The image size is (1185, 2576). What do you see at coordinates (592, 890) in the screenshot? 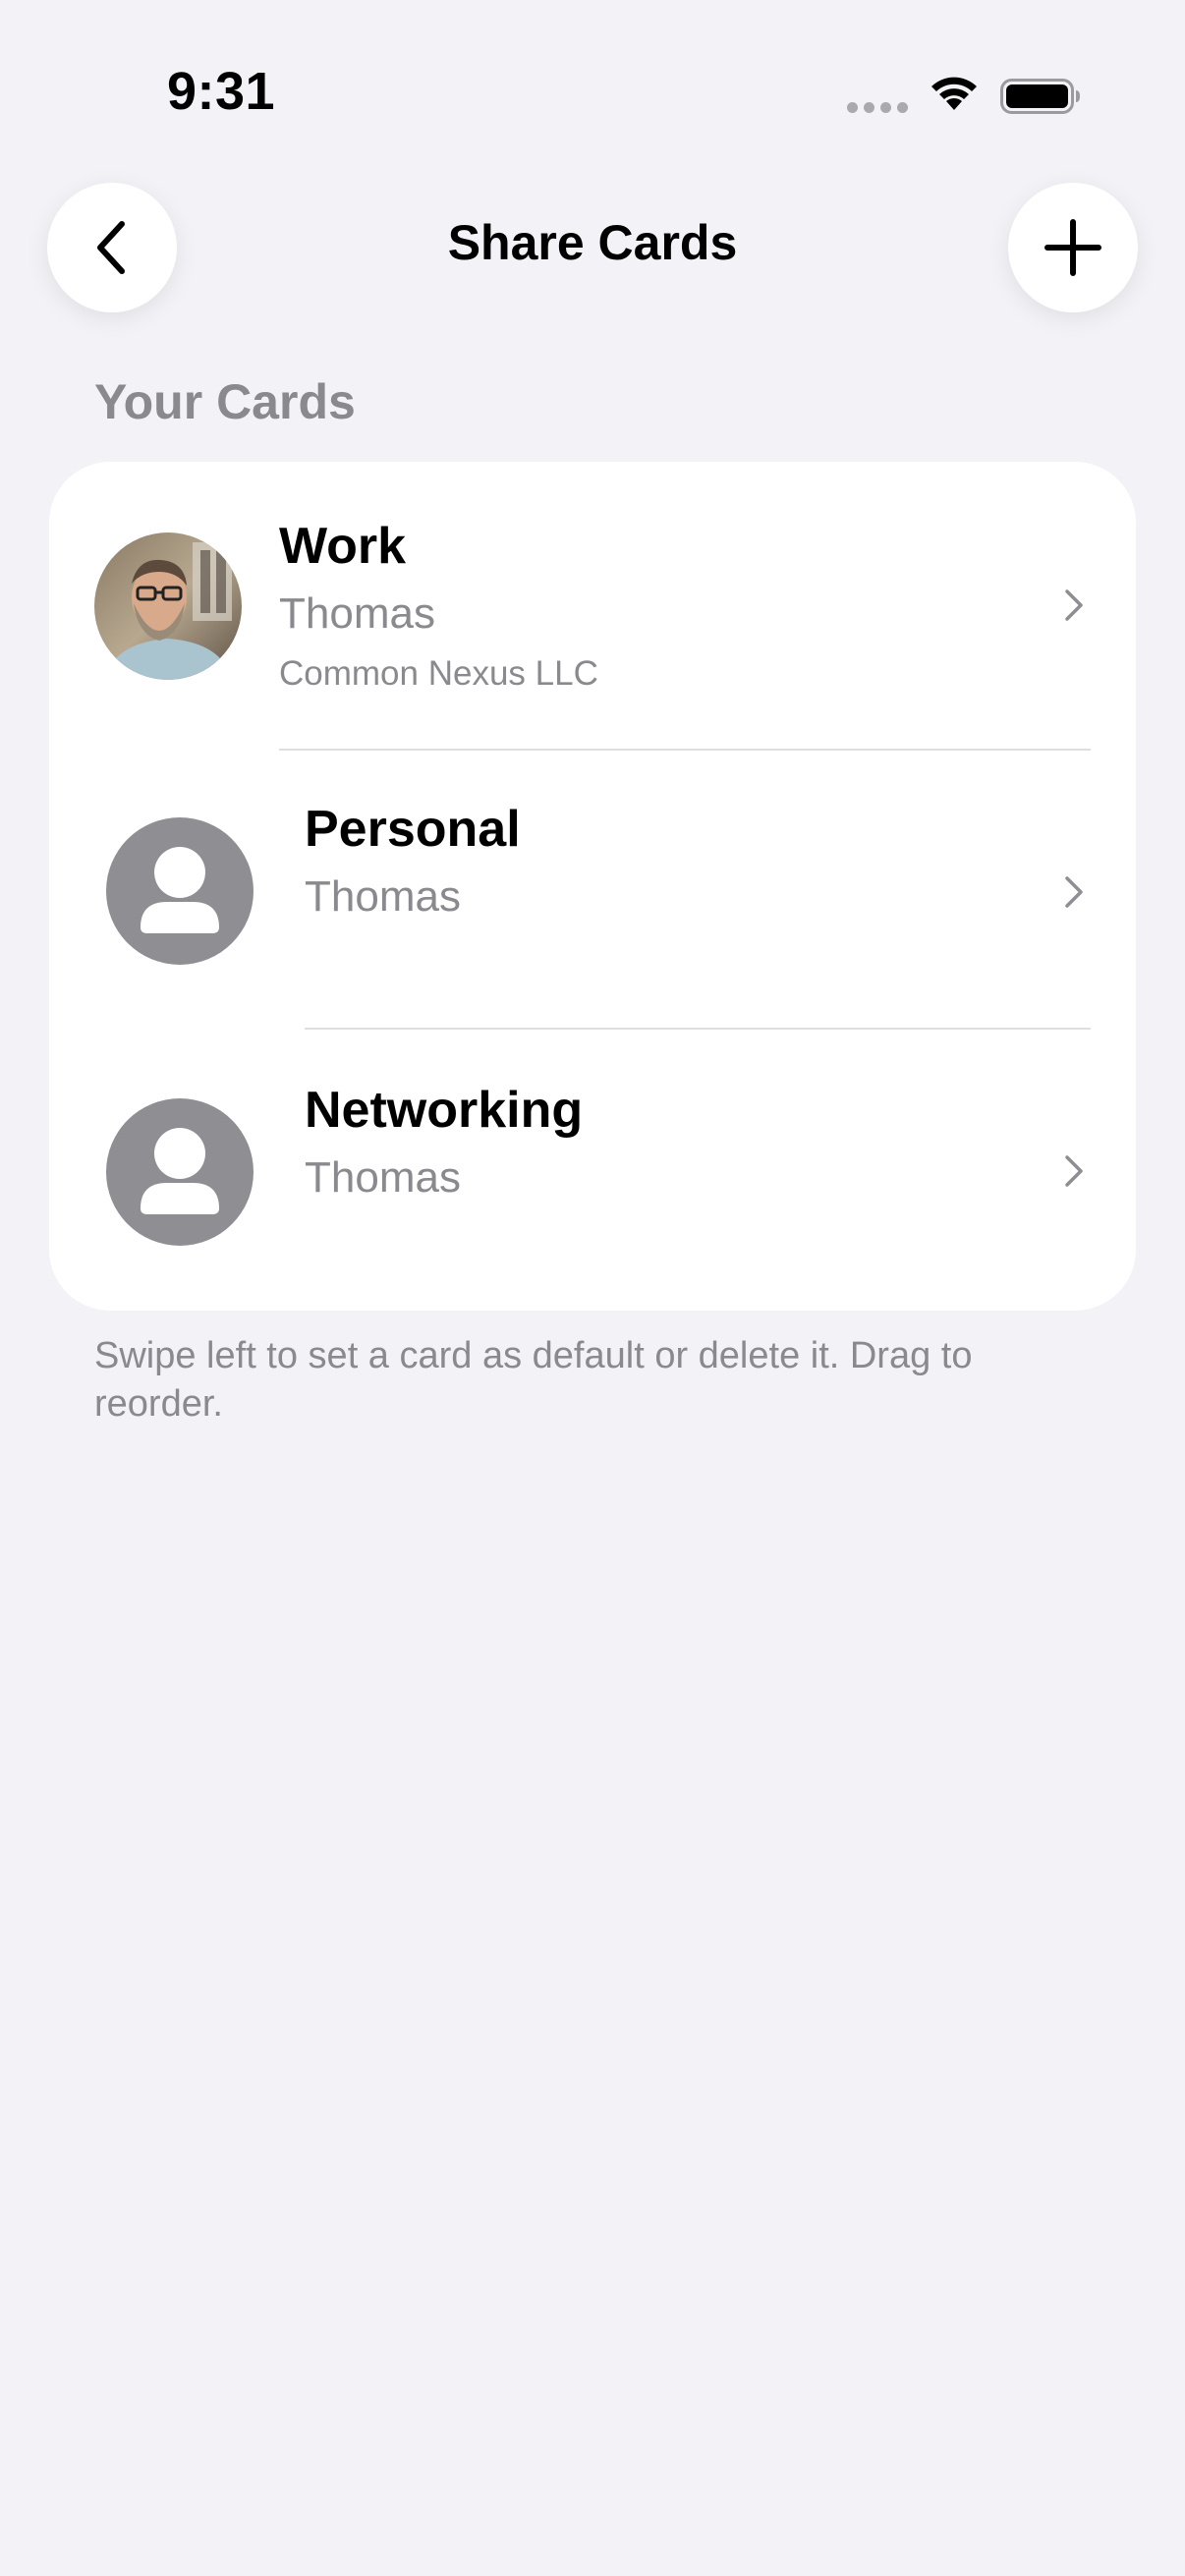
I see `card-row-personal: Personal Thomas` at bounding box center [592, 890].